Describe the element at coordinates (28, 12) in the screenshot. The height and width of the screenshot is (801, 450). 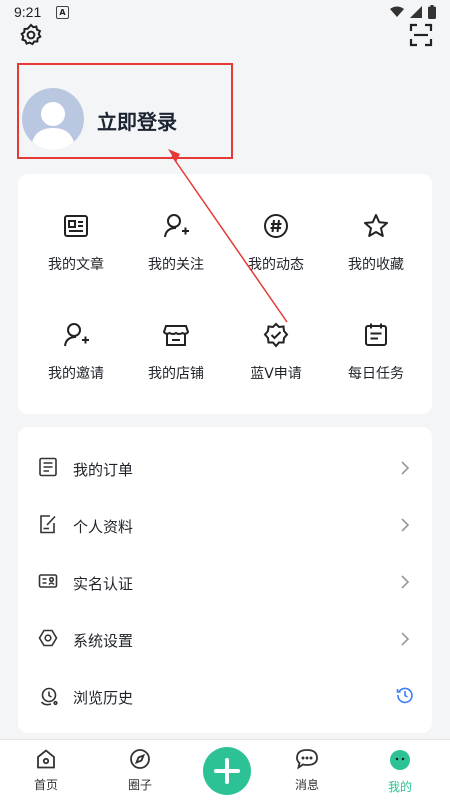
I see `status-time: 9:21` at that location.